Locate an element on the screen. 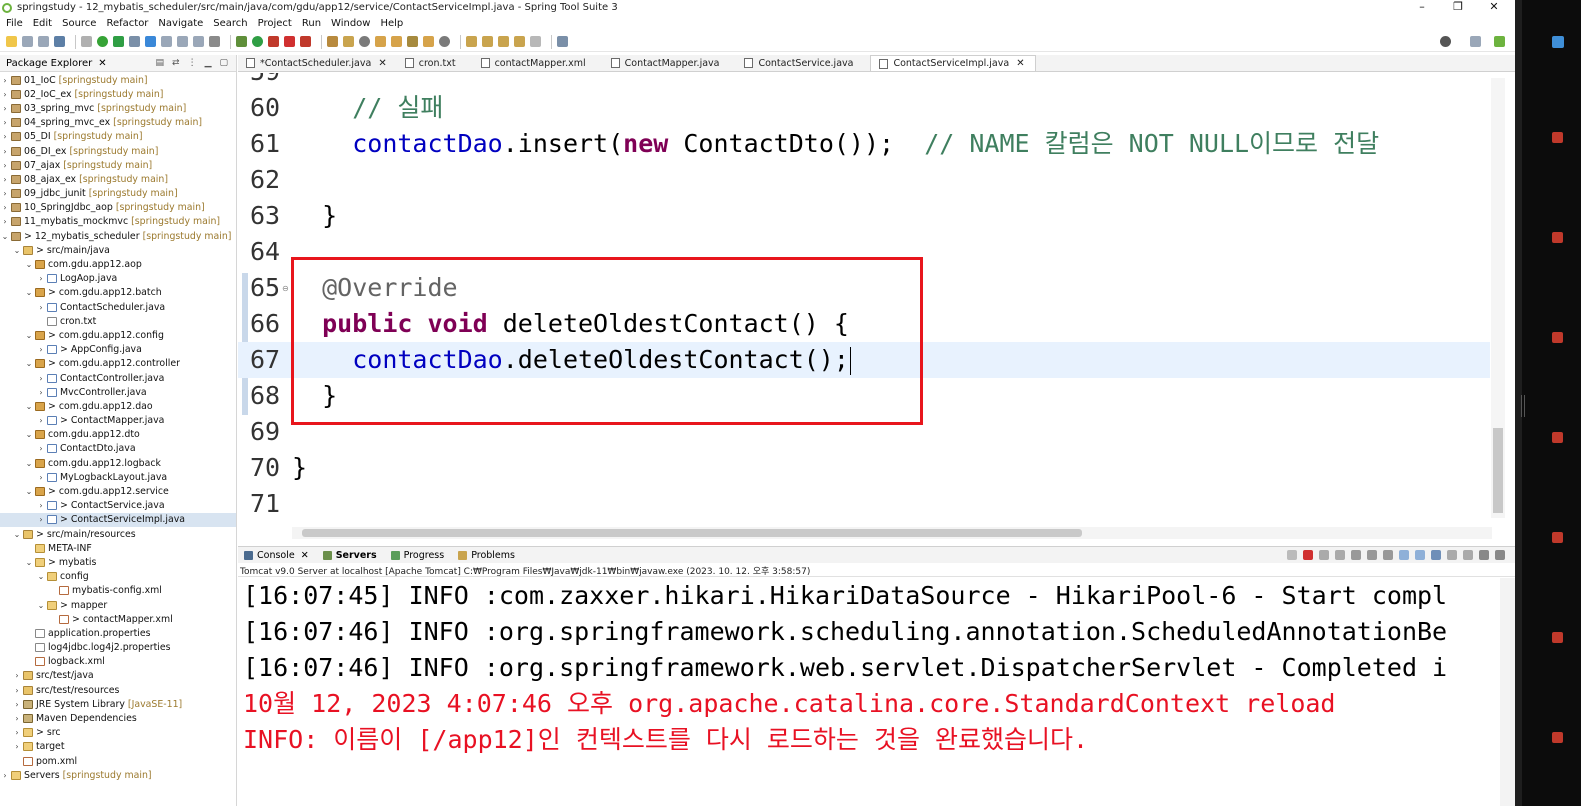 The width and height of the screenshot is (1581, 806). menu-help: Help is located at coordinates (391, 23).